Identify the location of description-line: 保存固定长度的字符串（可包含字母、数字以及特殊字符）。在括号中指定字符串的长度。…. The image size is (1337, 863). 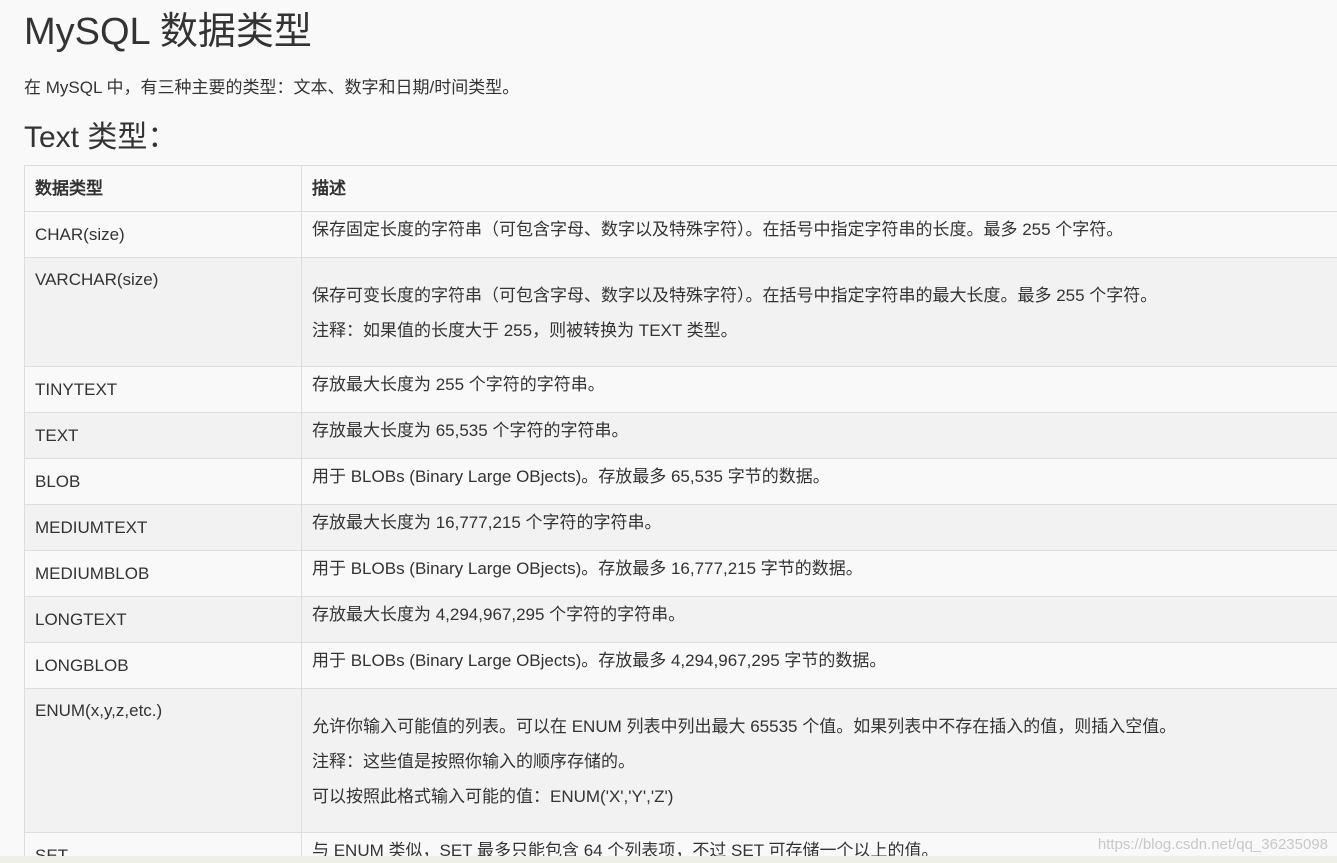
(718, 229).